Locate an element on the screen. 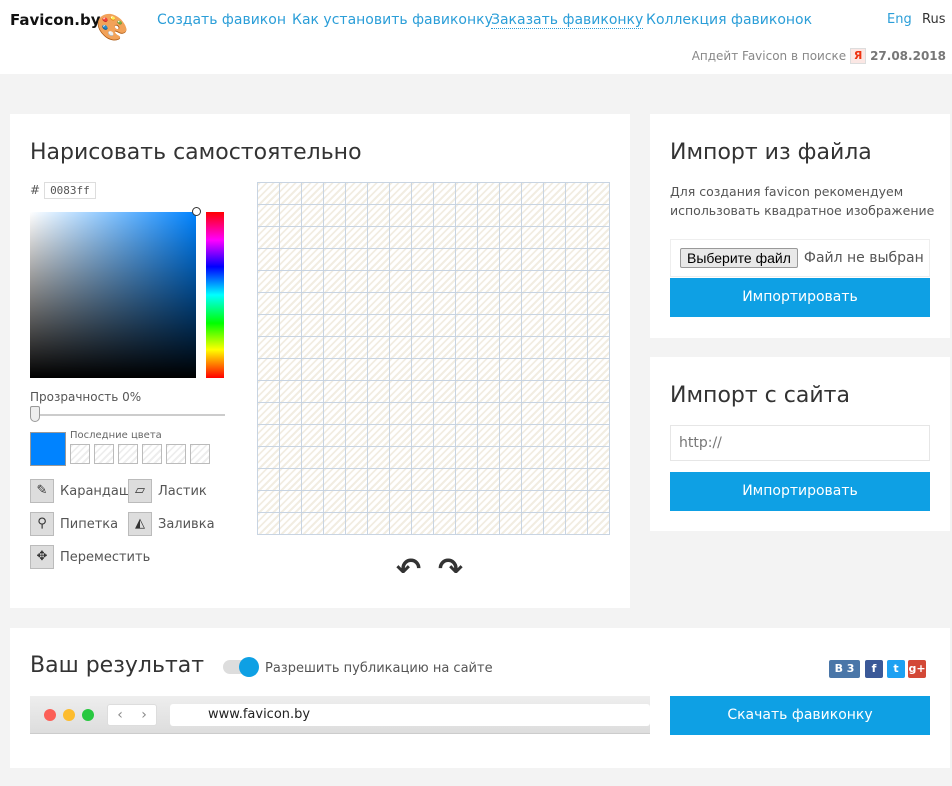 The height and width of the screenshot is (786, 952). import-file-button: Импортировать is located at coordinates (800, 297).